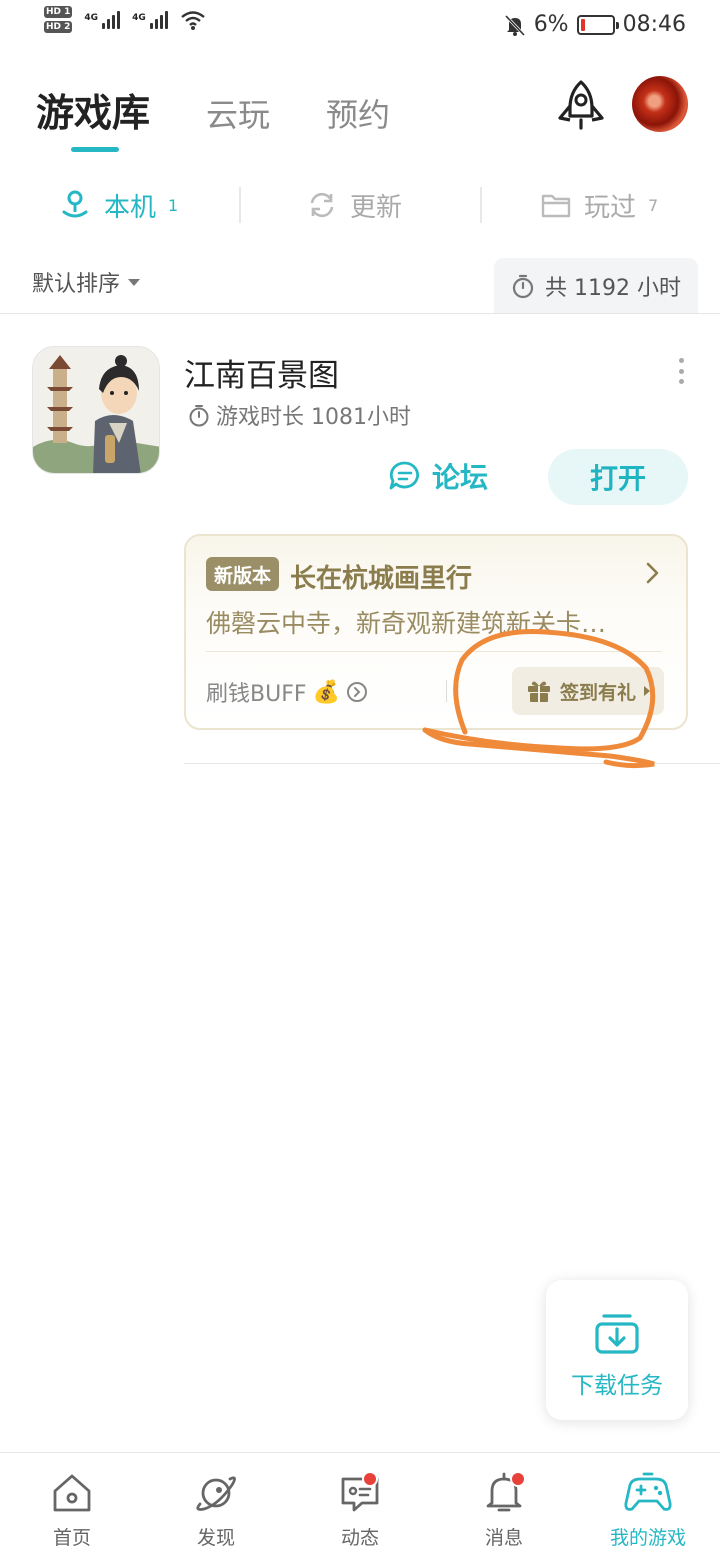 The width and height of the screenshot is (720, 1560). What do you see at coordinates (261, 372) in the screenshot?
I see `game-title: 江南百景图` at bounding box center [261, 372].